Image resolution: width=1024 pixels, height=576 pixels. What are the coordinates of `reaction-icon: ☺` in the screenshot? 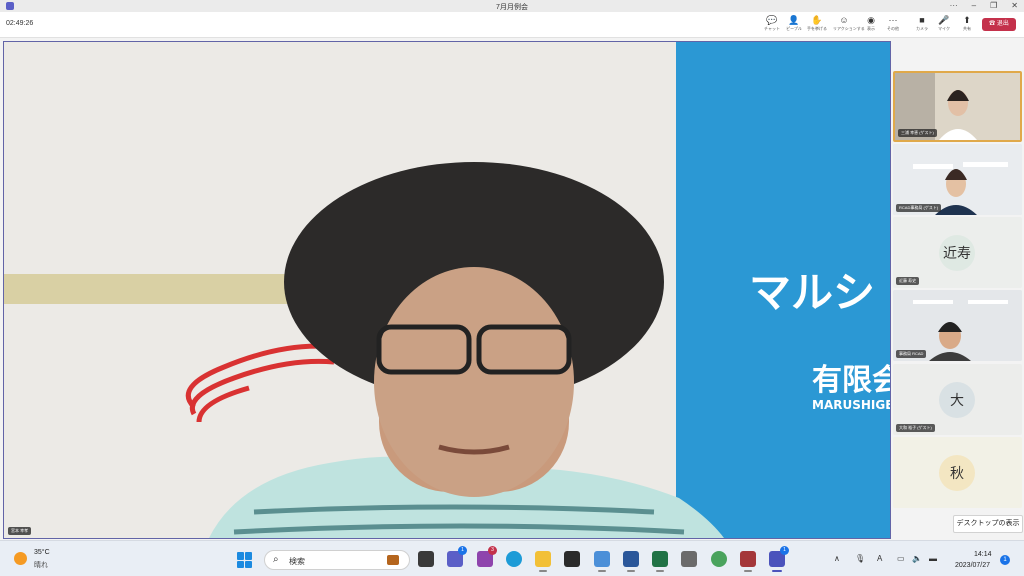 It's located at (844, 20).